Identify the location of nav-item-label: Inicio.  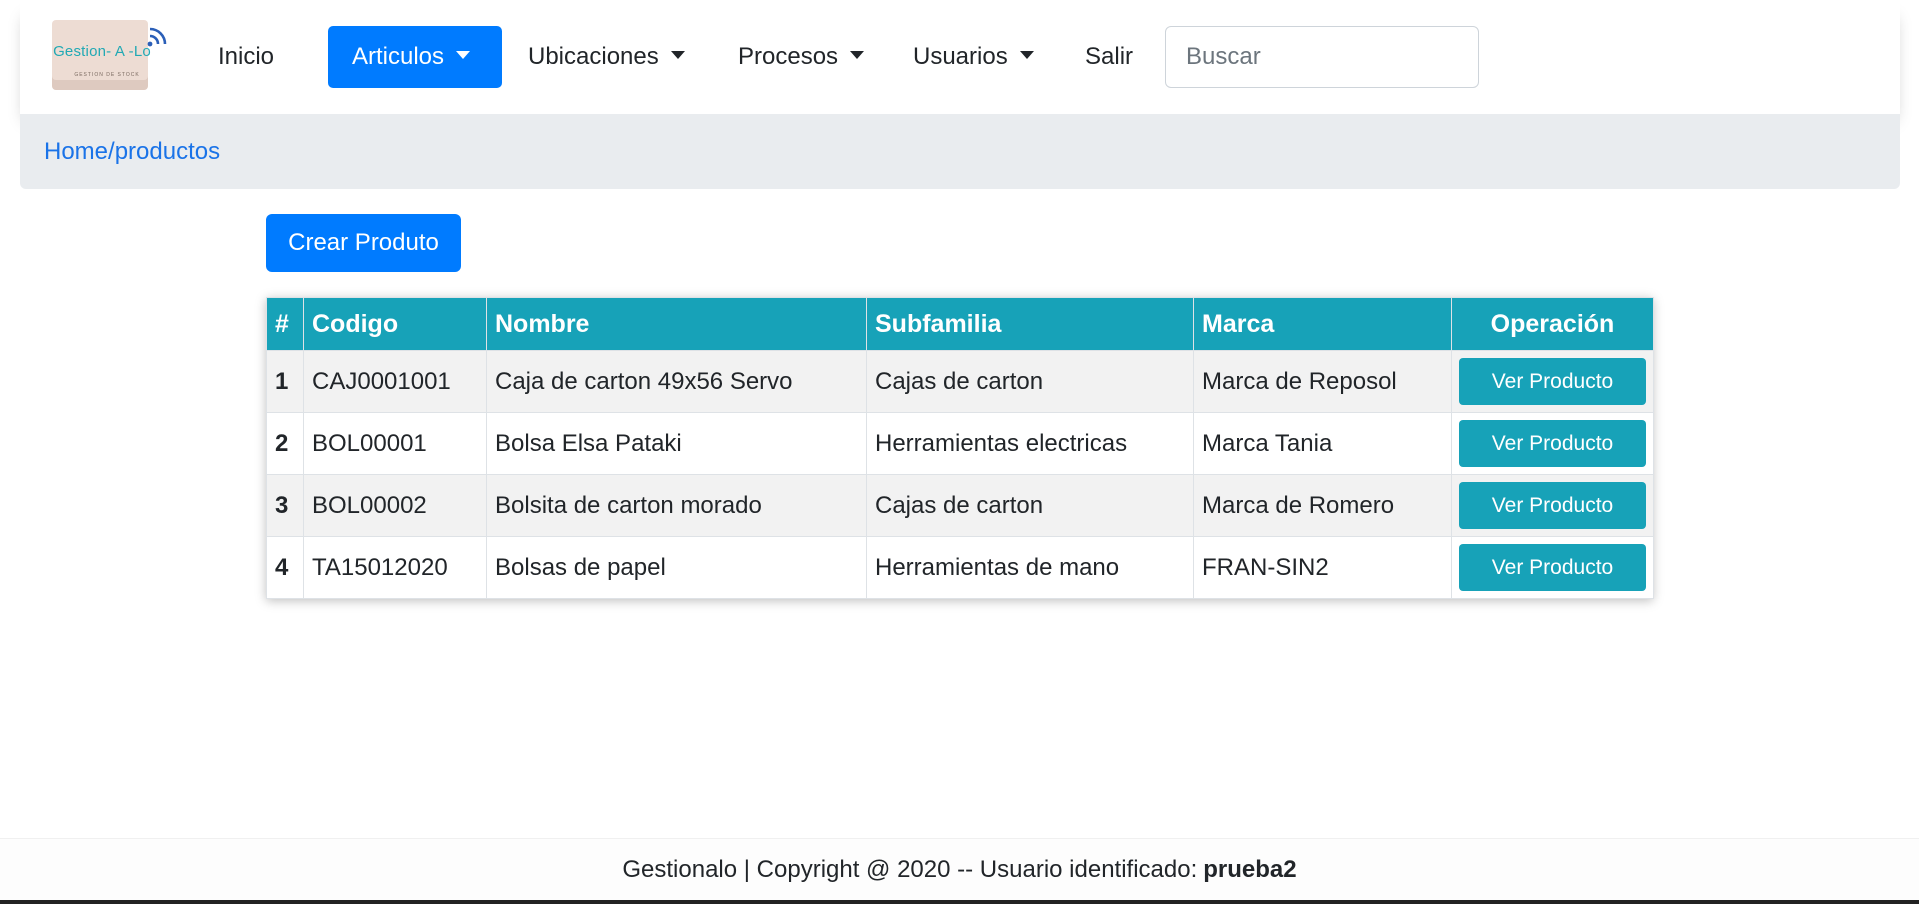
(246, 56).